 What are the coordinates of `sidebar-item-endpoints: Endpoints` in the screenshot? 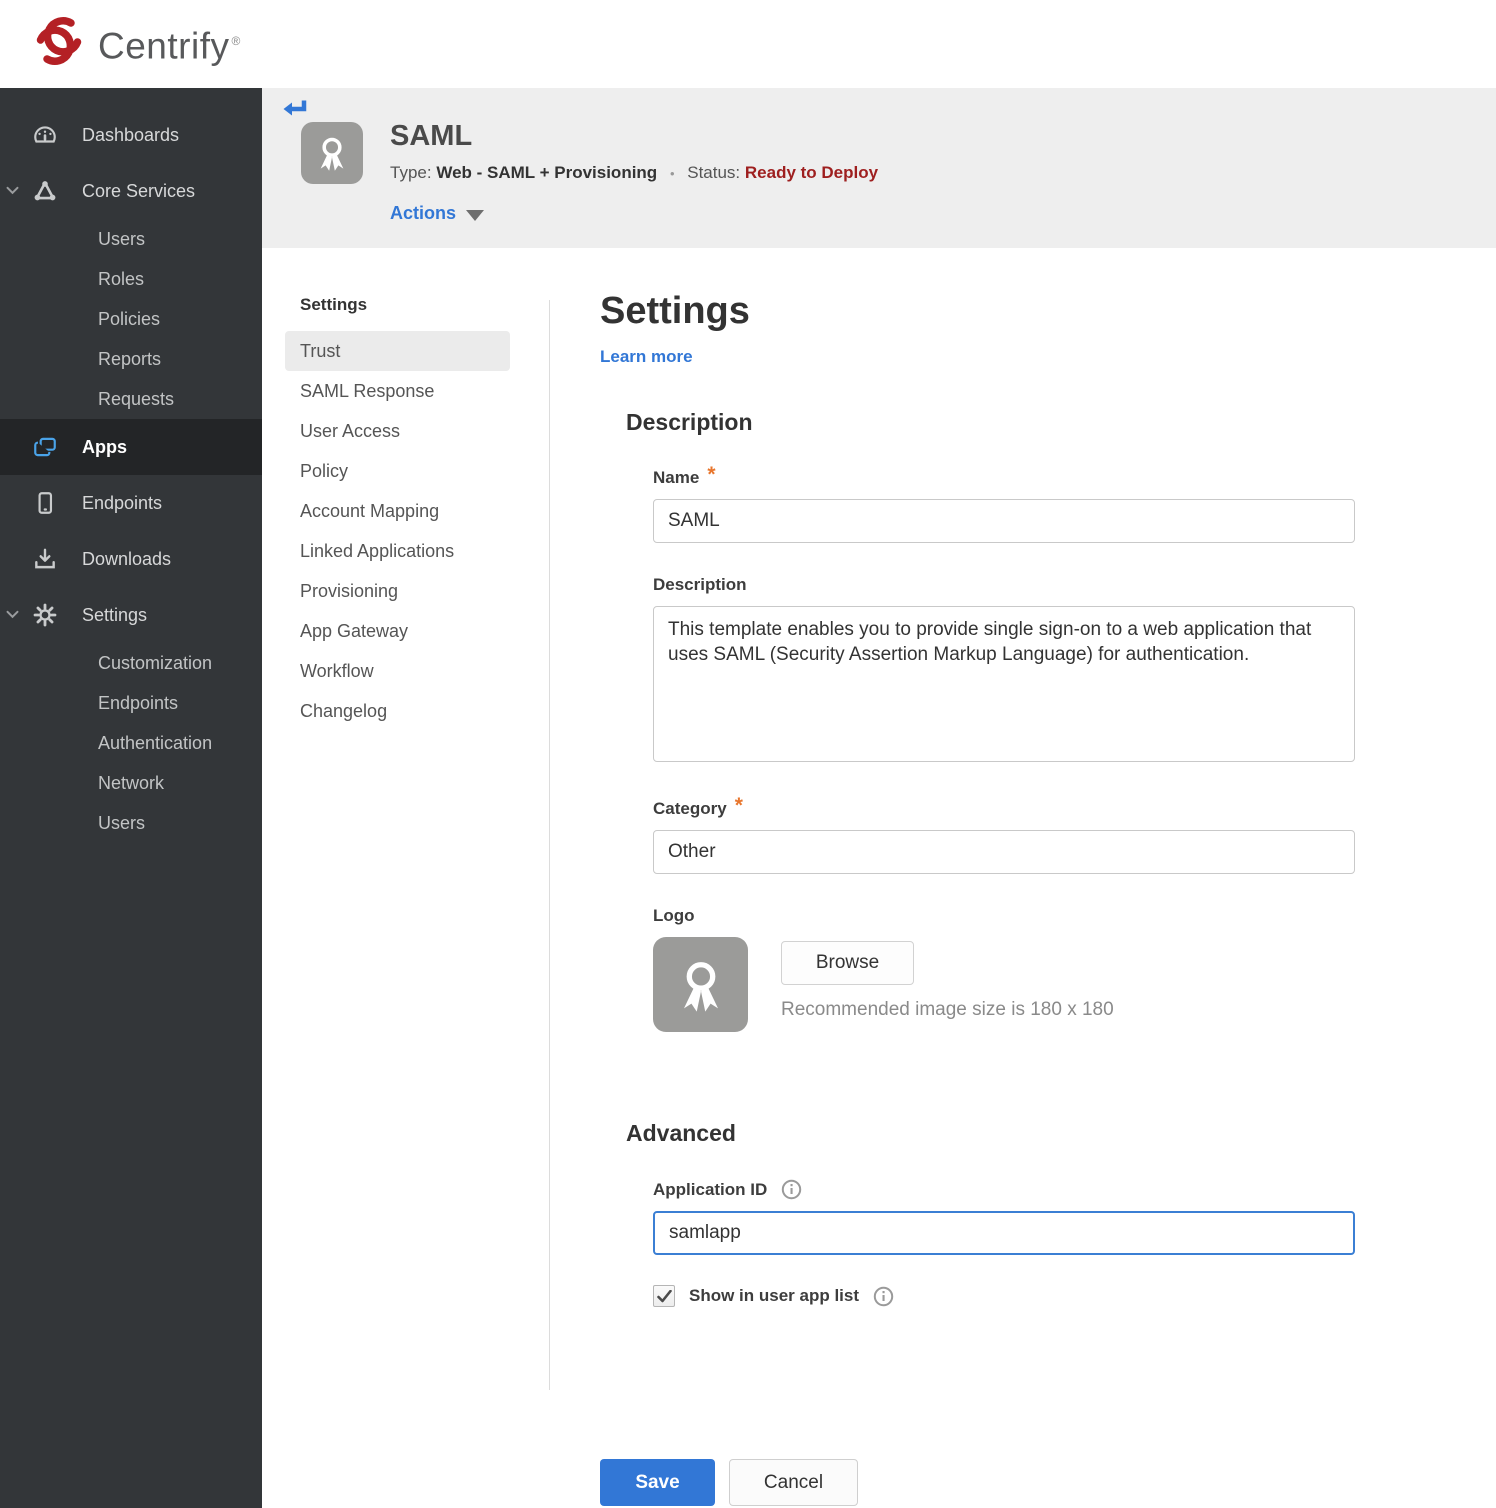 It's located at (131, 503).